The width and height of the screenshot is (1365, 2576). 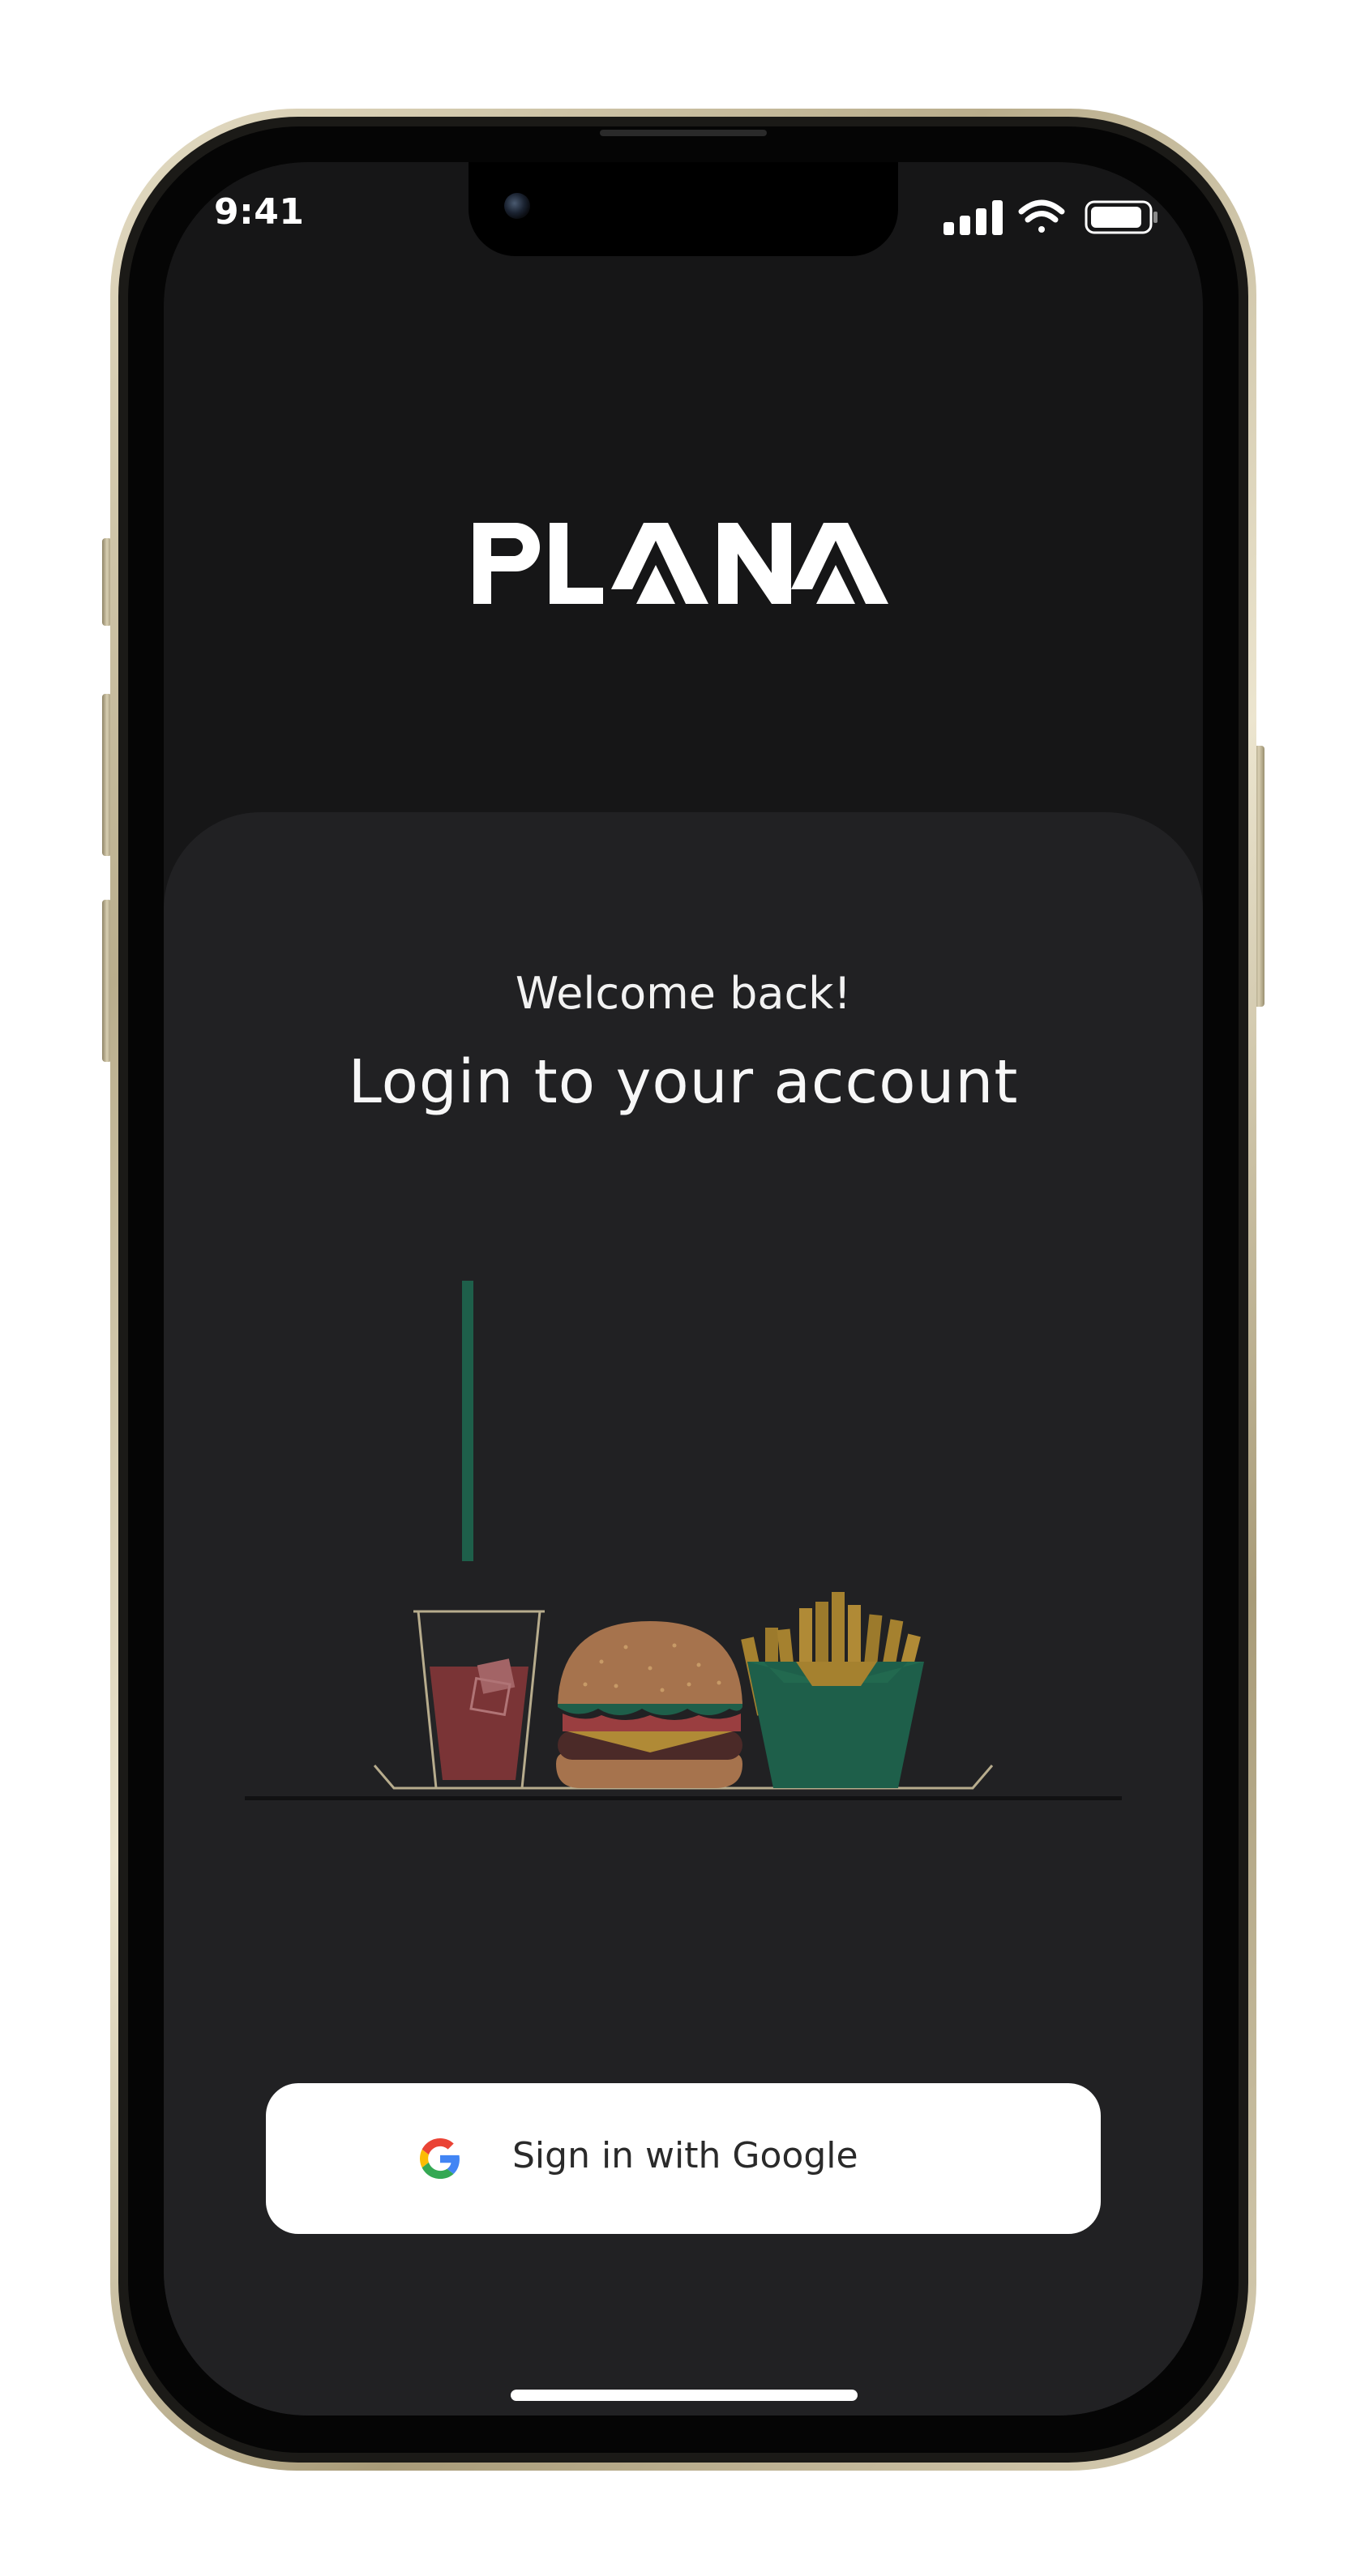 What do you see at coordinates (1121, 217) in the screenshot?
I see `battery-icon` at bounding box center [1121, 217].